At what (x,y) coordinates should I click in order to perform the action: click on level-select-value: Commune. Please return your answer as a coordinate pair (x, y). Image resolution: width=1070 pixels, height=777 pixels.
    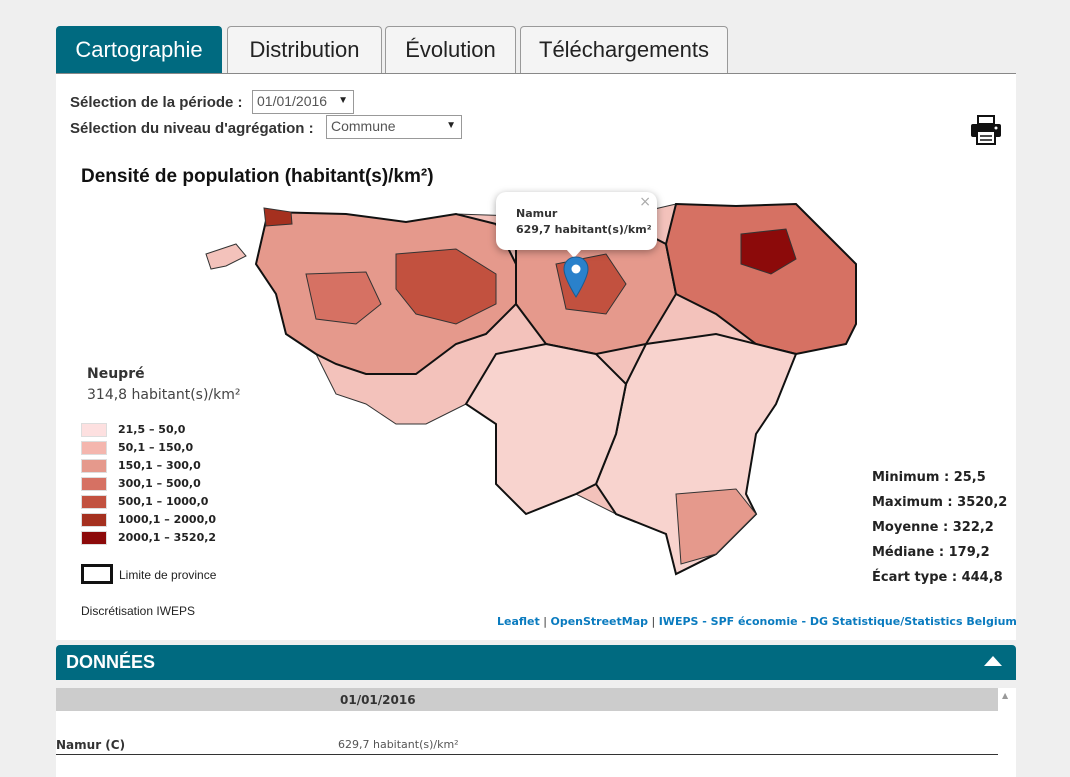
    Looking at the image, I should click on (363, 126).